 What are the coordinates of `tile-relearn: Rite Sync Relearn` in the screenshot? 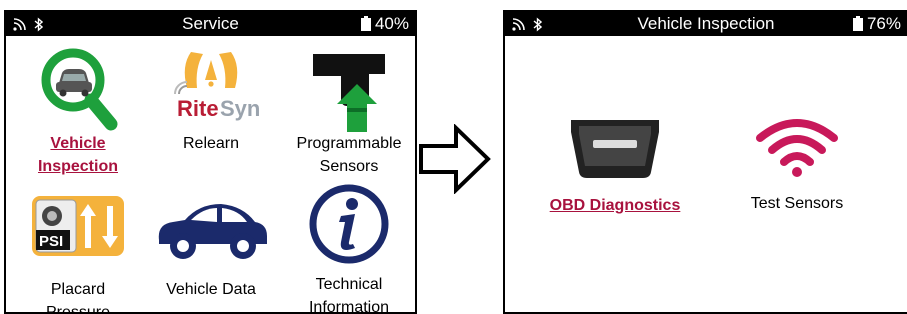 It's located at (211, 100).